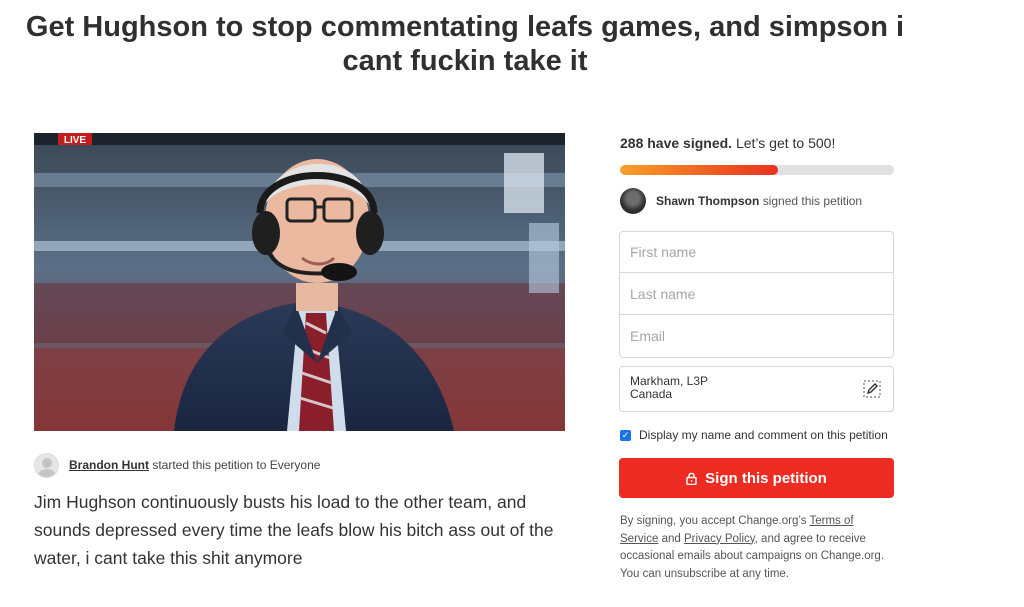 This screenshot has height=607, width=1024. I want to click on recent-signer-avatar, so click(633, 201).